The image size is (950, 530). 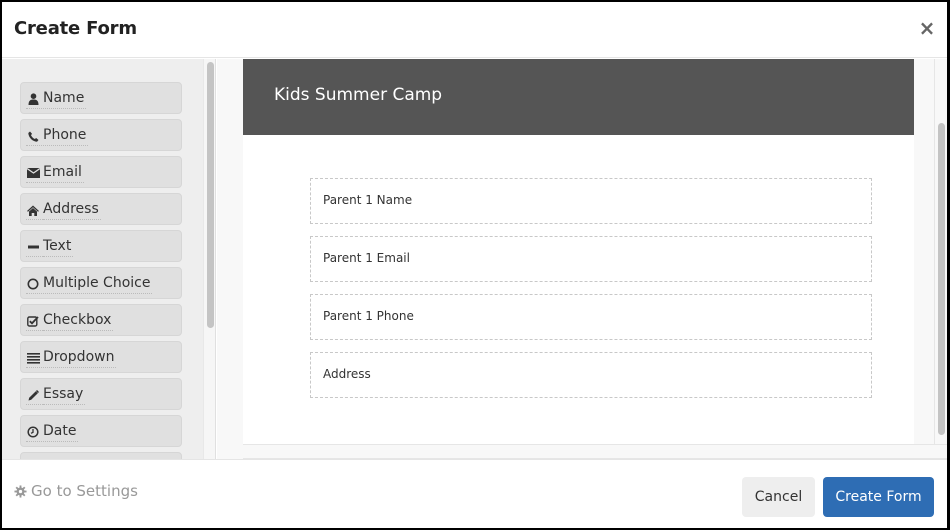 What do you see at coordinates (33, 99) in the screenshot?
I see `user-icon` at bounding box center [33, 99].